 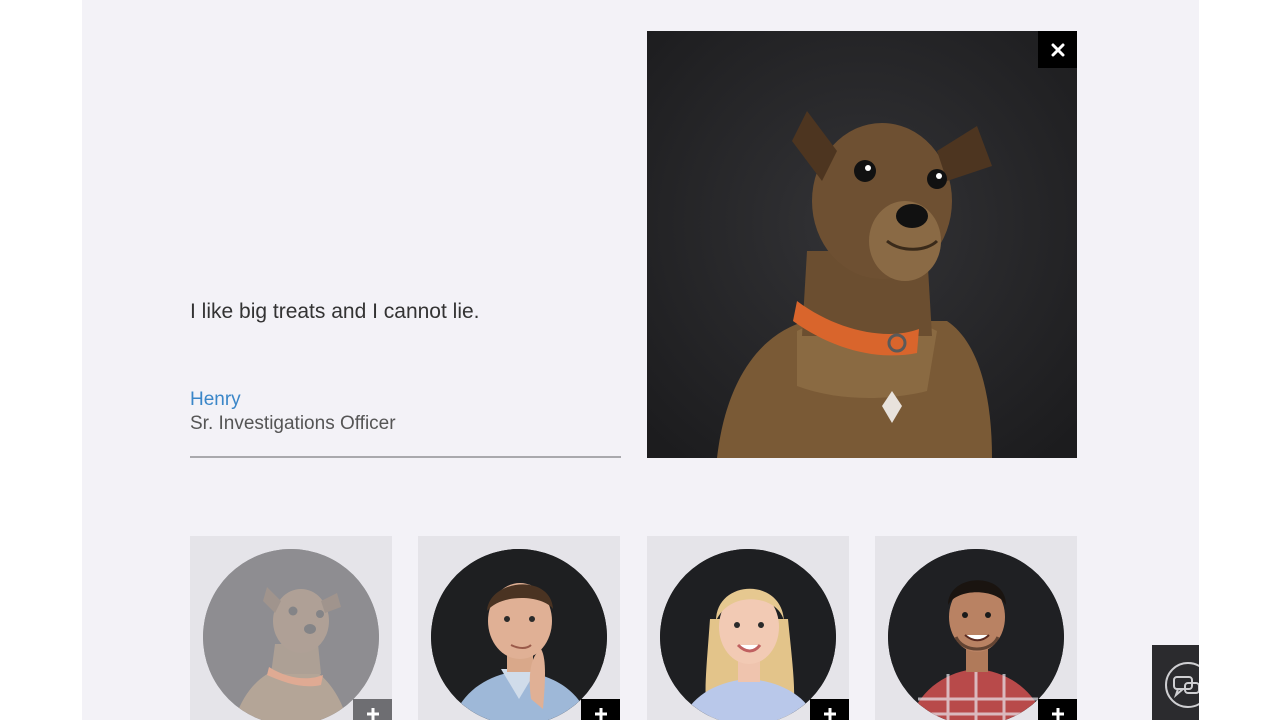 What do you see at coordinates (748, 634) in the screenshot?
I see `woman-avatar` at bounding box center [748, 634].